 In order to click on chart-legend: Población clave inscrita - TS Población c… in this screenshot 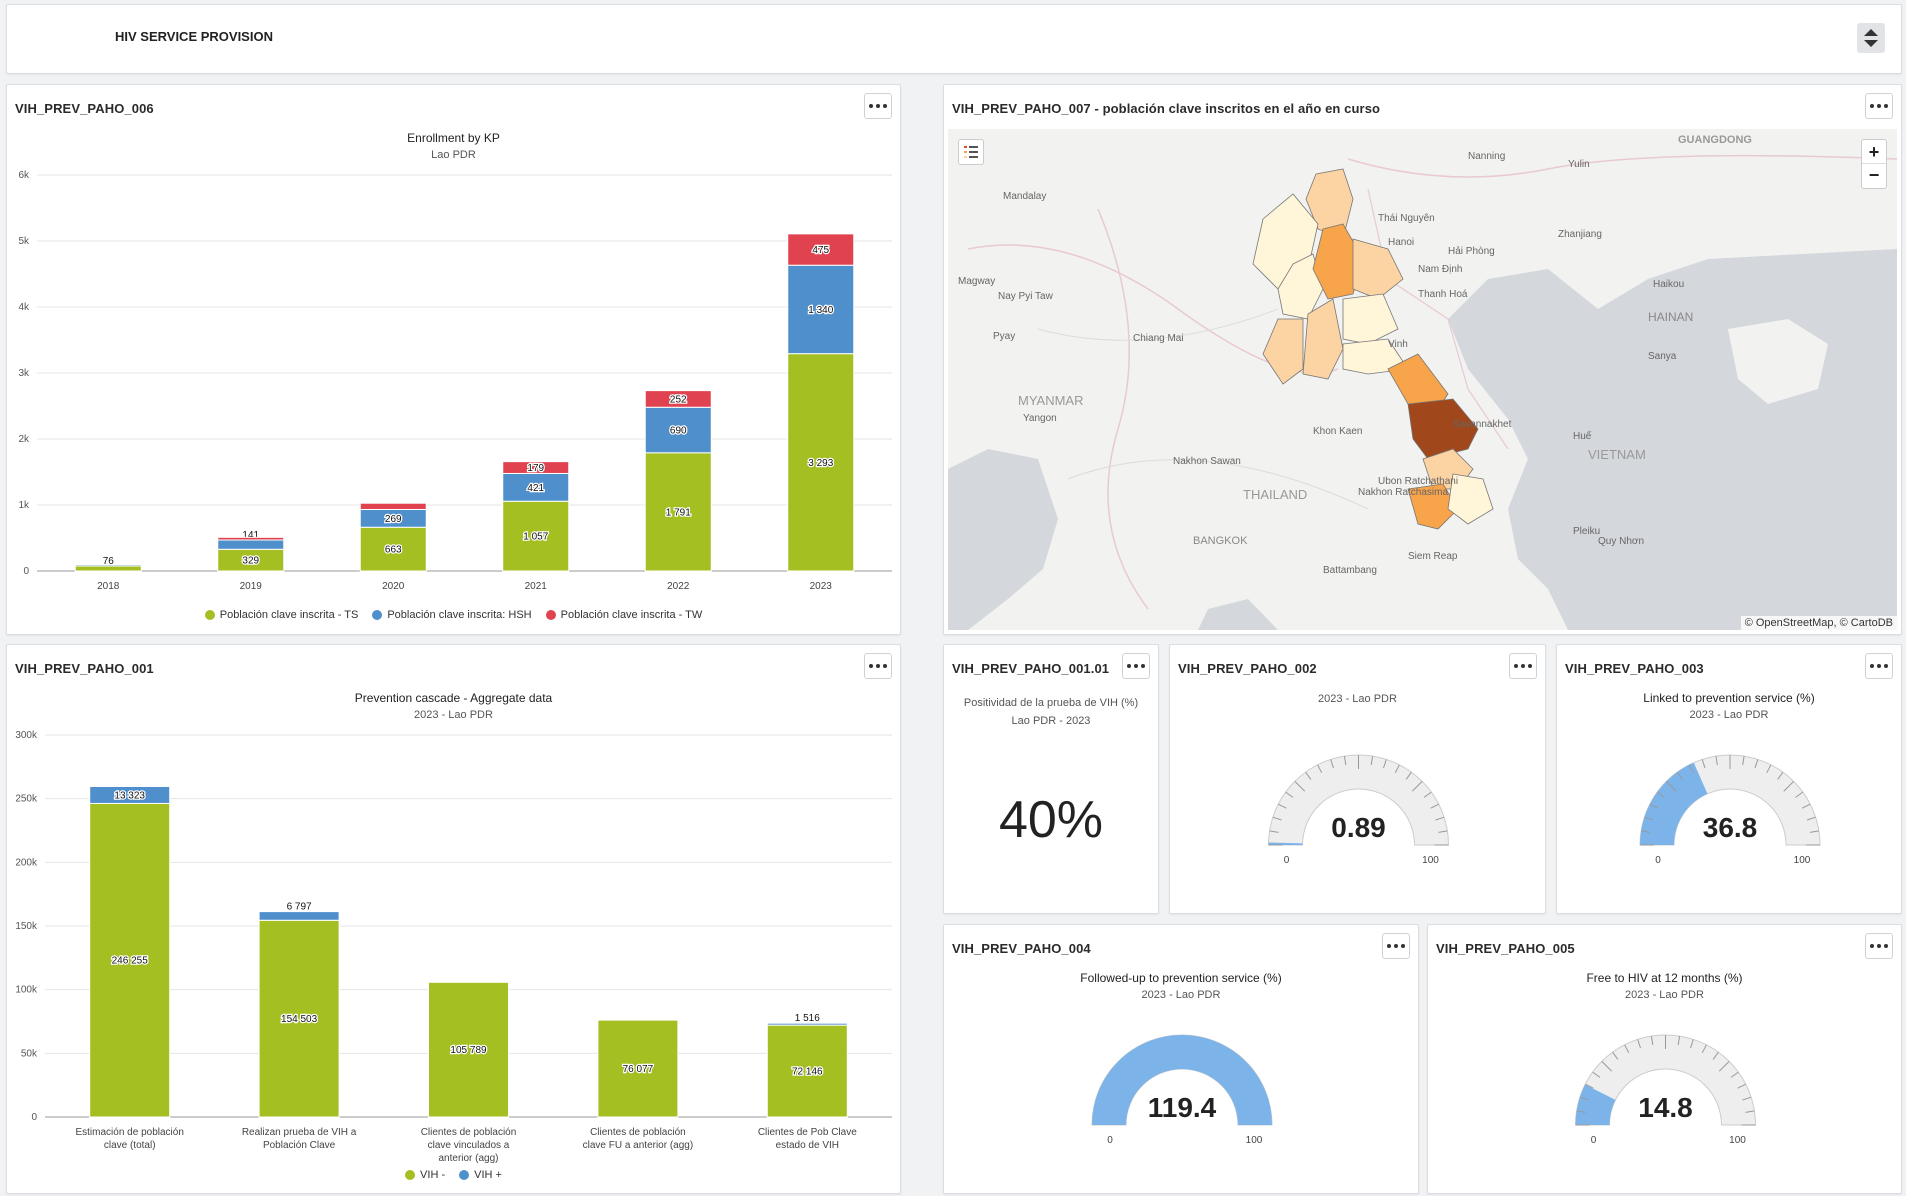, I will do `click(453, 615)`.